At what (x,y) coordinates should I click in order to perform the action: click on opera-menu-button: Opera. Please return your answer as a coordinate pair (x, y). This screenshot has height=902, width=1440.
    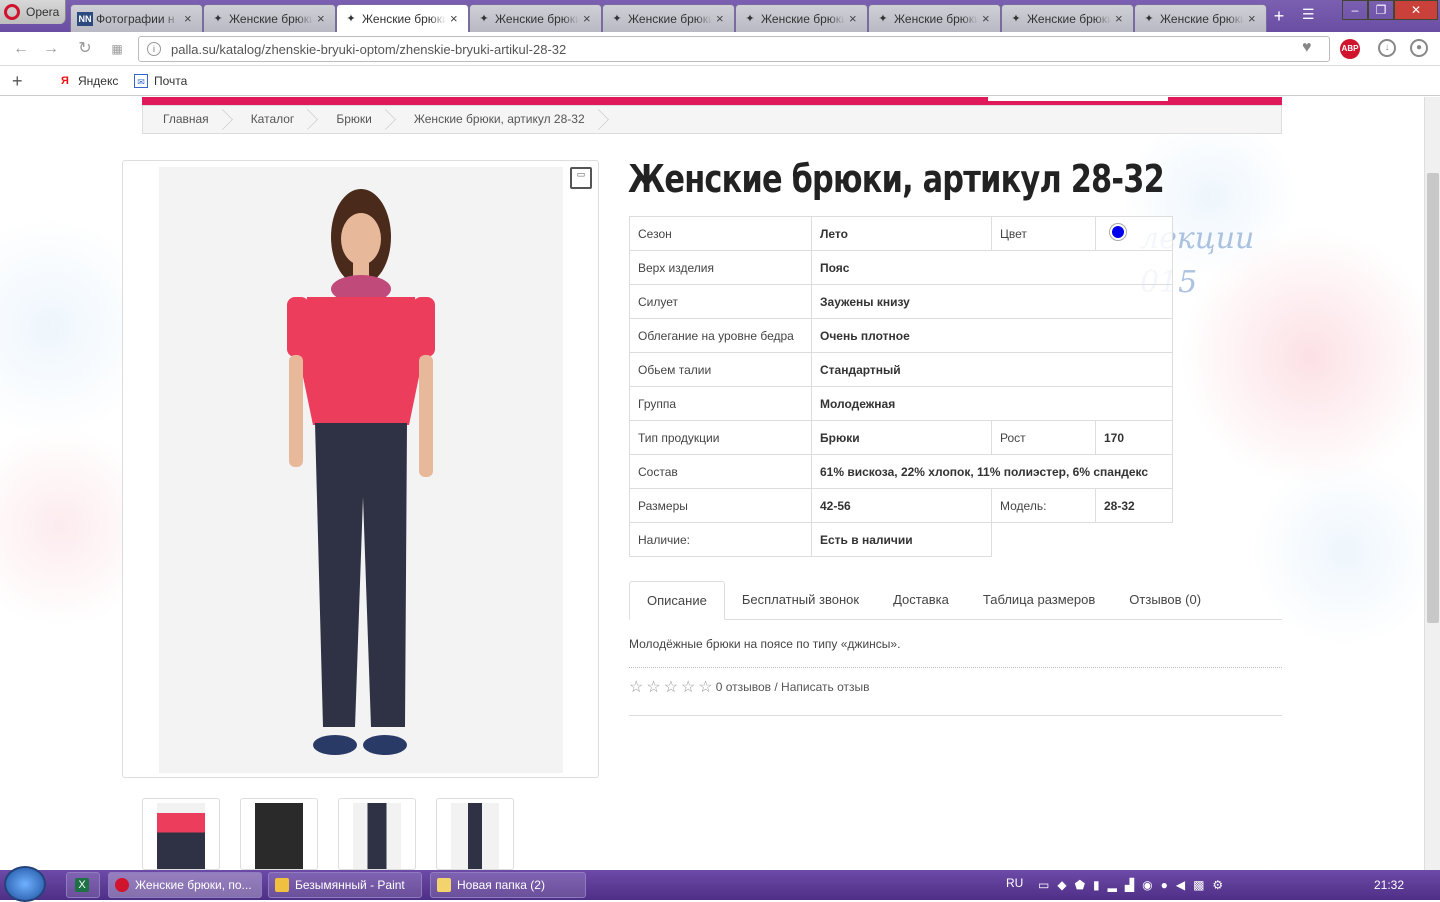
    Looking at the image, I should click on (33, 12).